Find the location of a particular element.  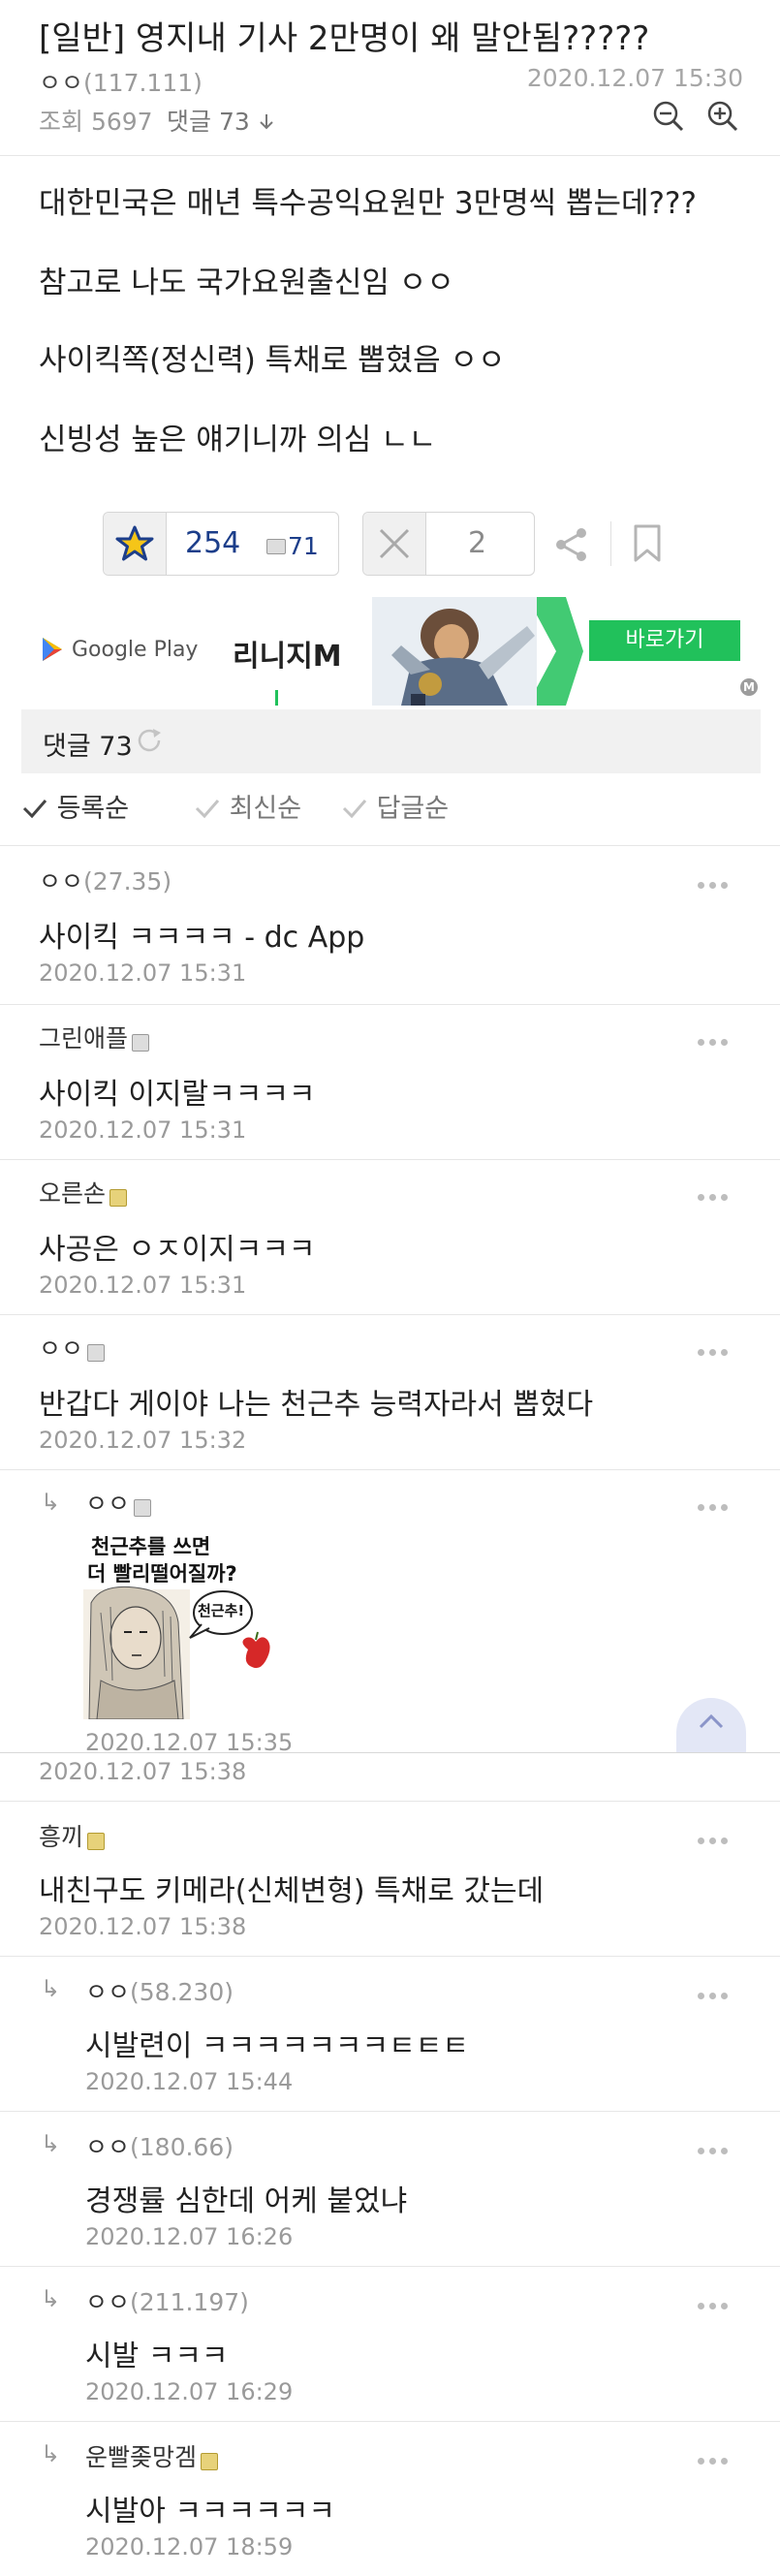

upvote-box: 254 71 is located at coordinates (221, 544).